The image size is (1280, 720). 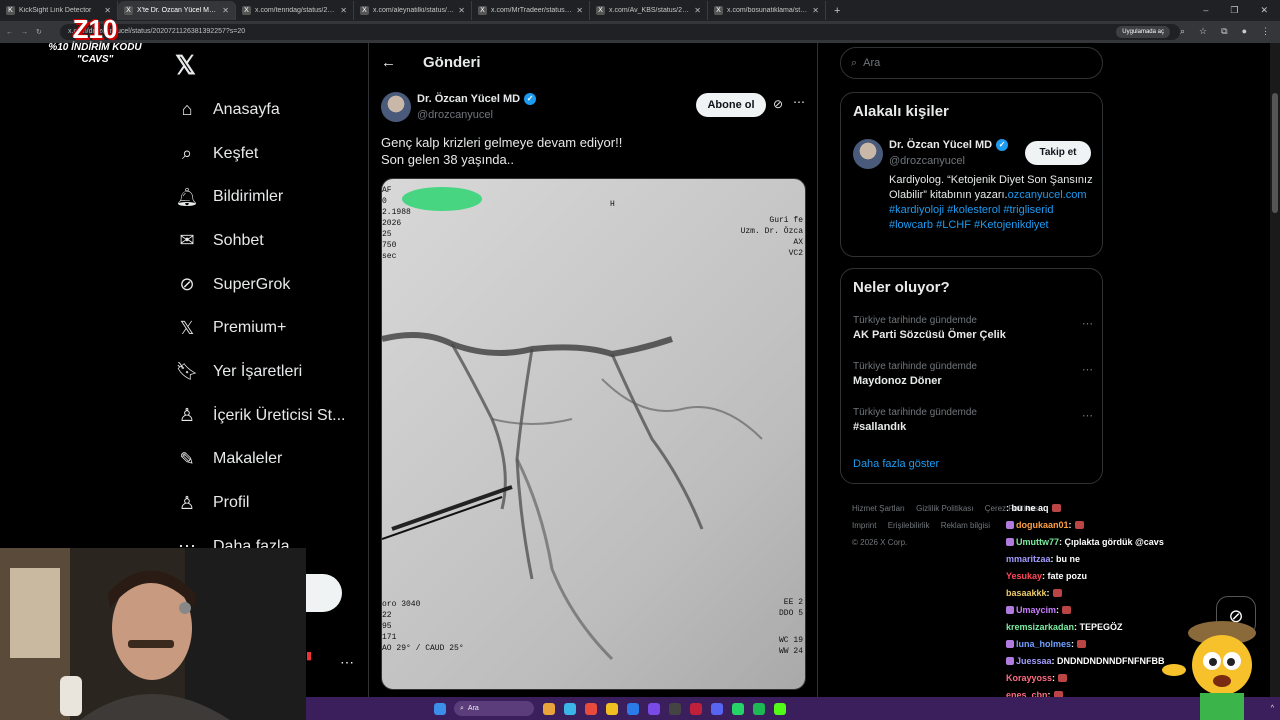 What do you see at coordinates (649, 10) in the screenshot?
I see `browser-tab: Xx.com/Av_KBS/status/20208 ✕` at bounding box center [649, 10].